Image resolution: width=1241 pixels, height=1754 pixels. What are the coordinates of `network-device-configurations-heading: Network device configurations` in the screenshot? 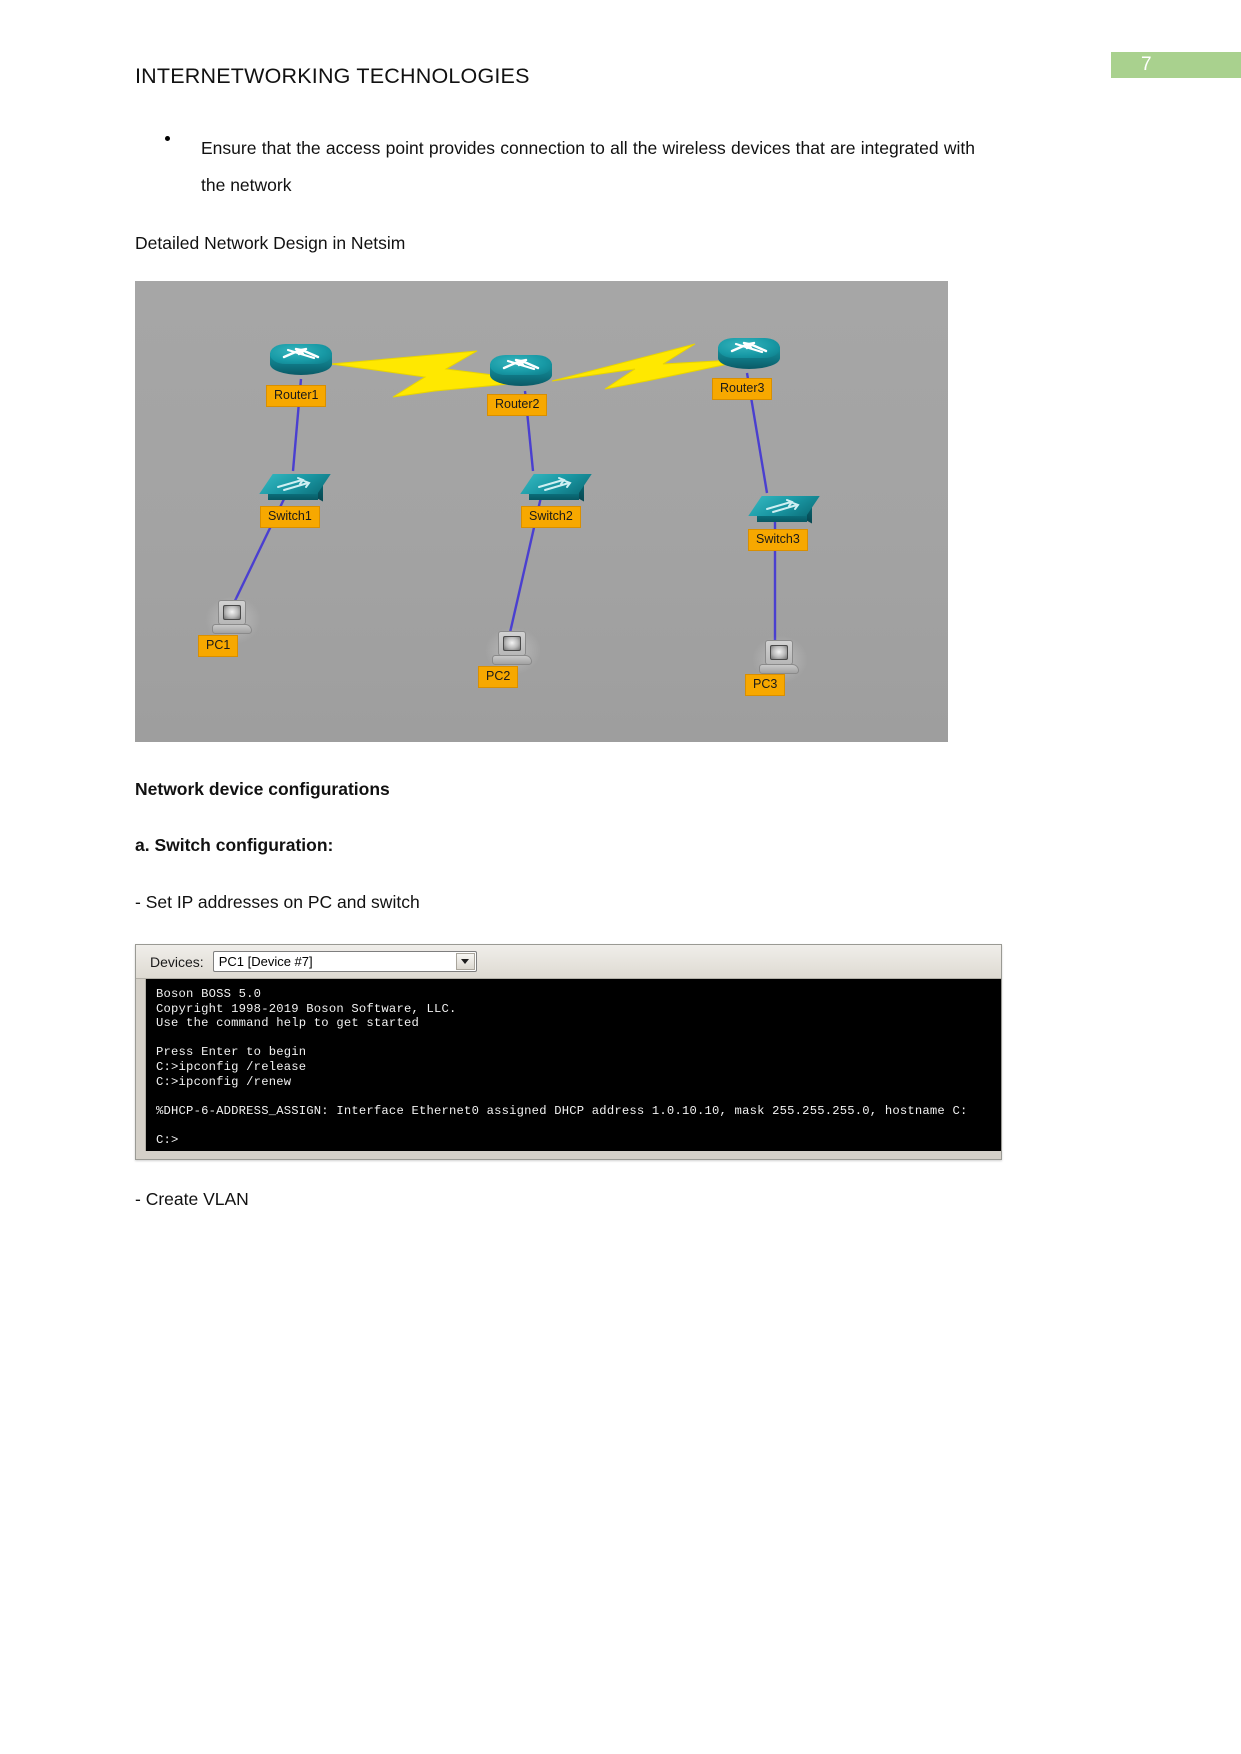 It's located at (262, 789).